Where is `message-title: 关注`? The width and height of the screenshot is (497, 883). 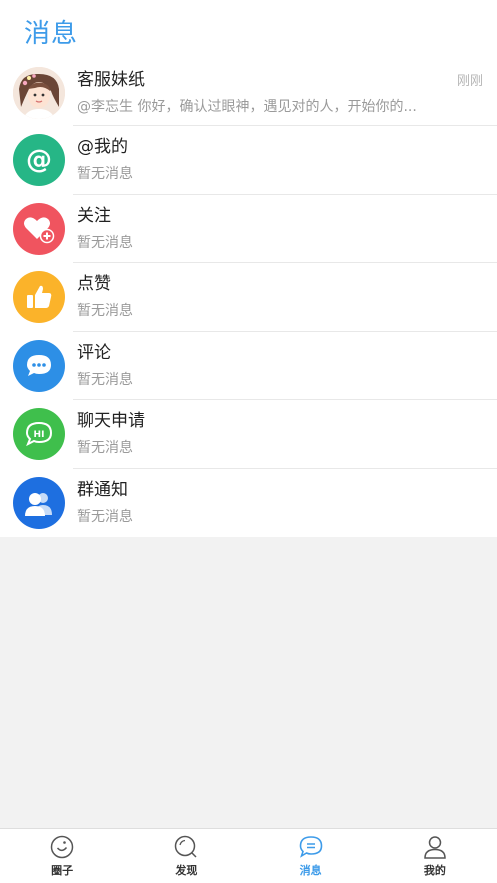
message-title: 关注 is located at coordinates (94, 215).